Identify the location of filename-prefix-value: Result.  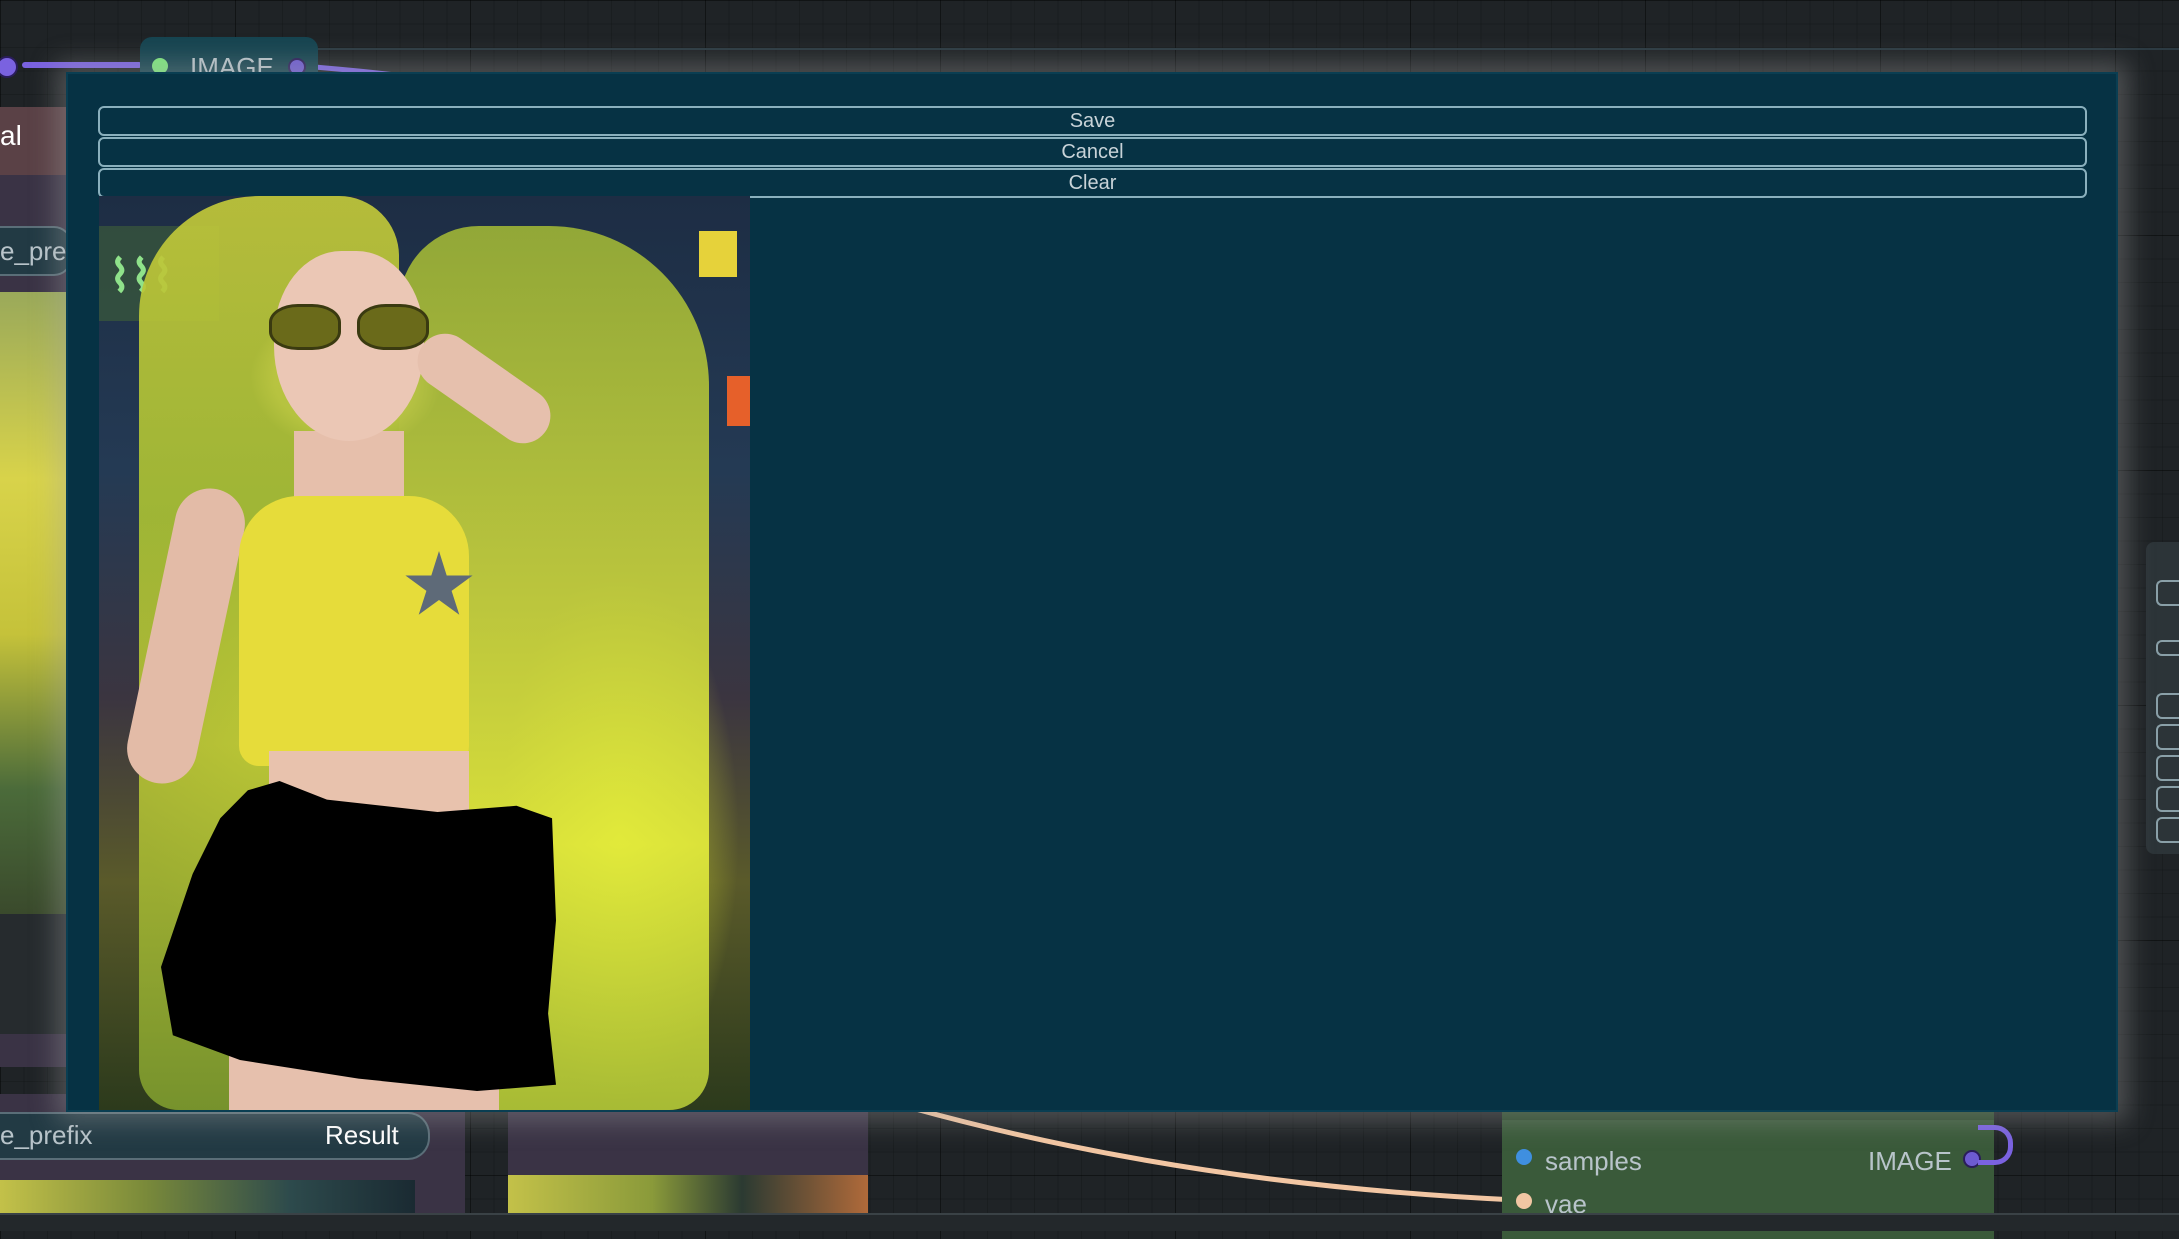
(362, 1135).